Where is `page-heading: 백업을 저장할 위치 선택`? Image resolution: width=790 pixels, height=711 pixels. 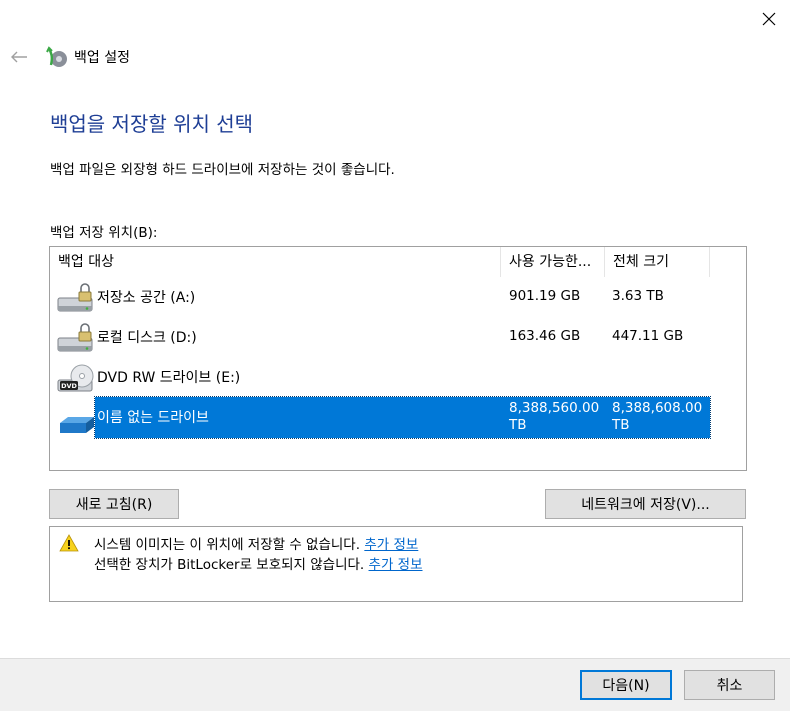
page-heading: 백업을 저장할 위치 선택 is located at coordinates (152, 124).